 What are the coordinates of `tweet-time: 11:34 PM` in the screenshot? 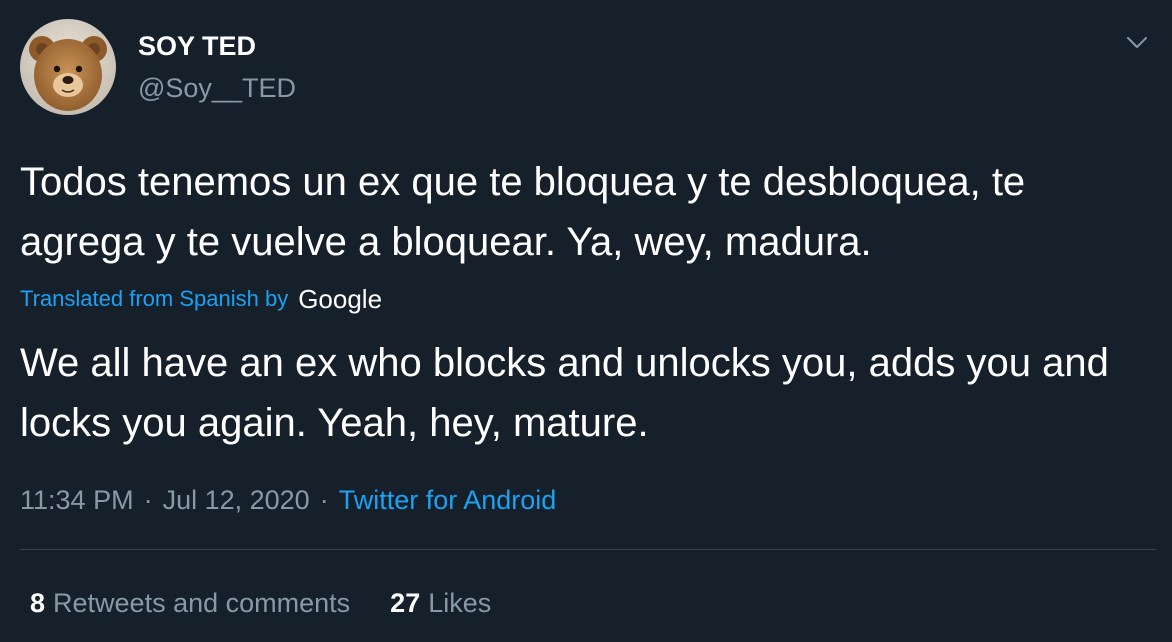 It's located at (77, 500).